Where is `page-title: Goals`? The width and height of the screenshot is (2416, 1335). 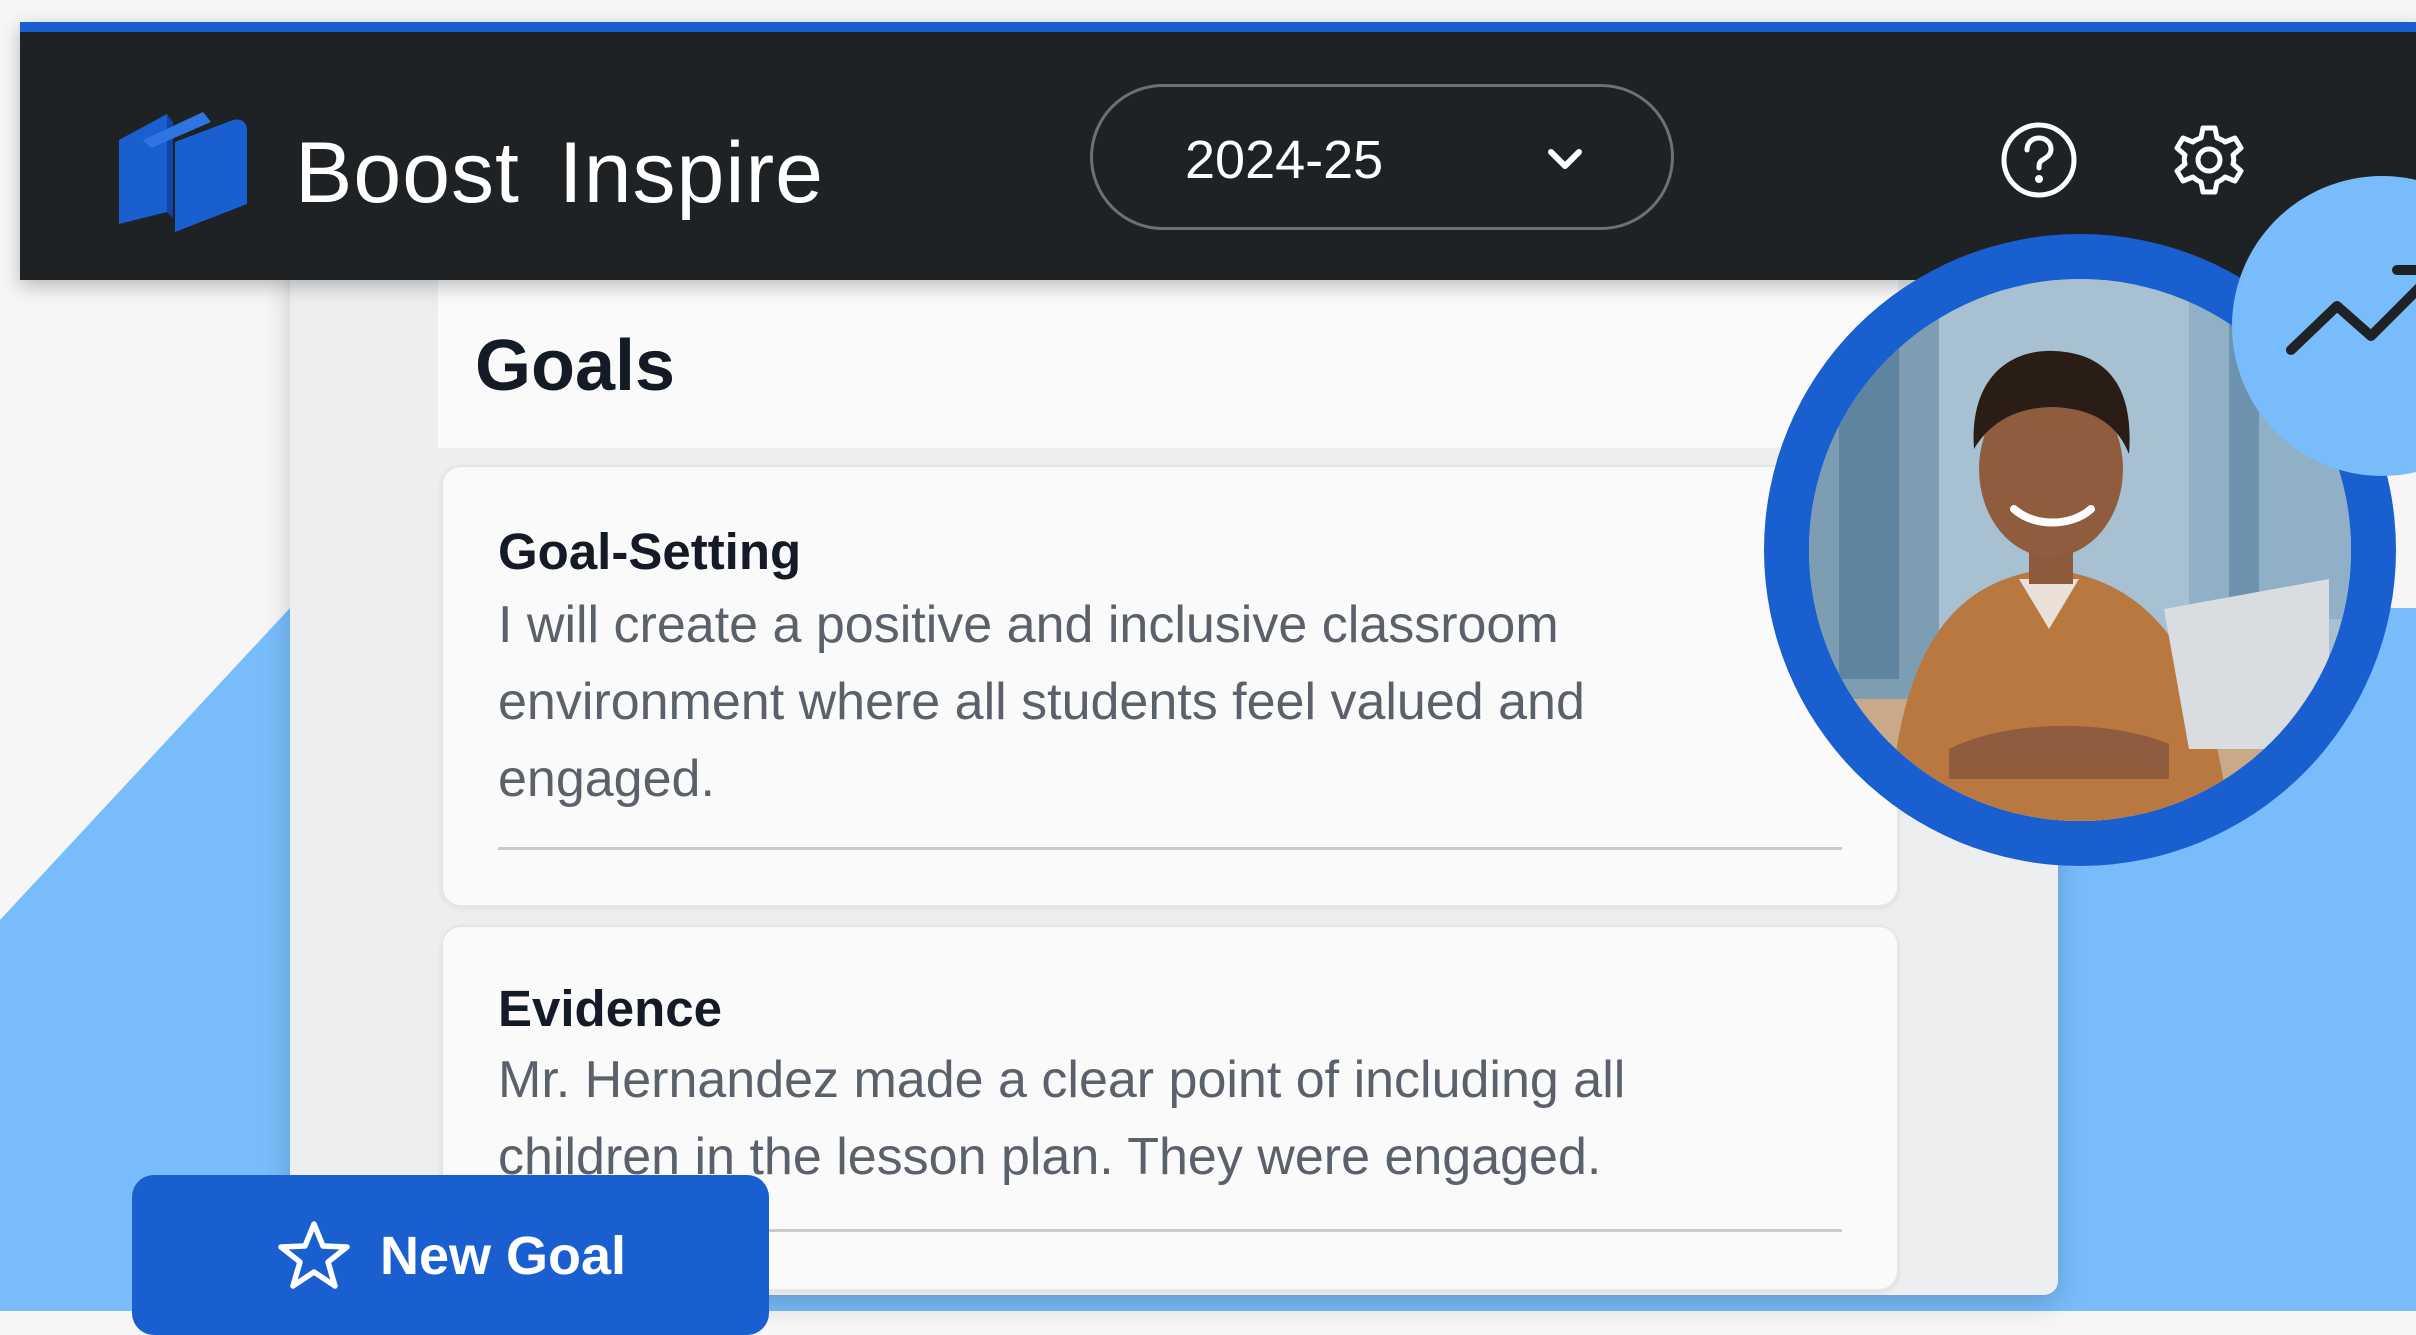 page-title: Goals is located at coordinates (575, 366).